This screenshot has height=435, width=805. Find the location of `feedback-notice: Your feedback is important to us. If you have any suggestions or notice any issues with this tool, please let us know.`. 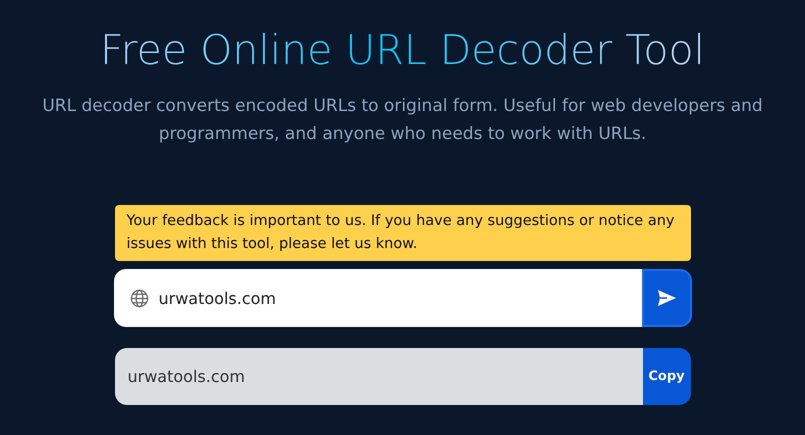

feedback-notice: Your feedback is important to us. If you have any suggestions or notice any issues with this tool, please let us know. is located at coordinates (402, 233).